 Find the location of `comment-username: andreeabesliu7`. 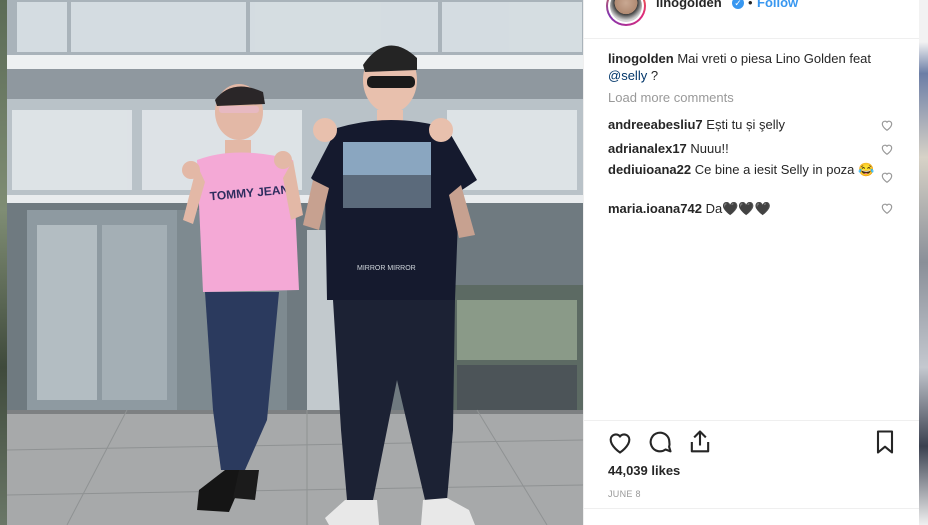

comment-username: andreeabesliu7 is located at coordinates (655, 124).